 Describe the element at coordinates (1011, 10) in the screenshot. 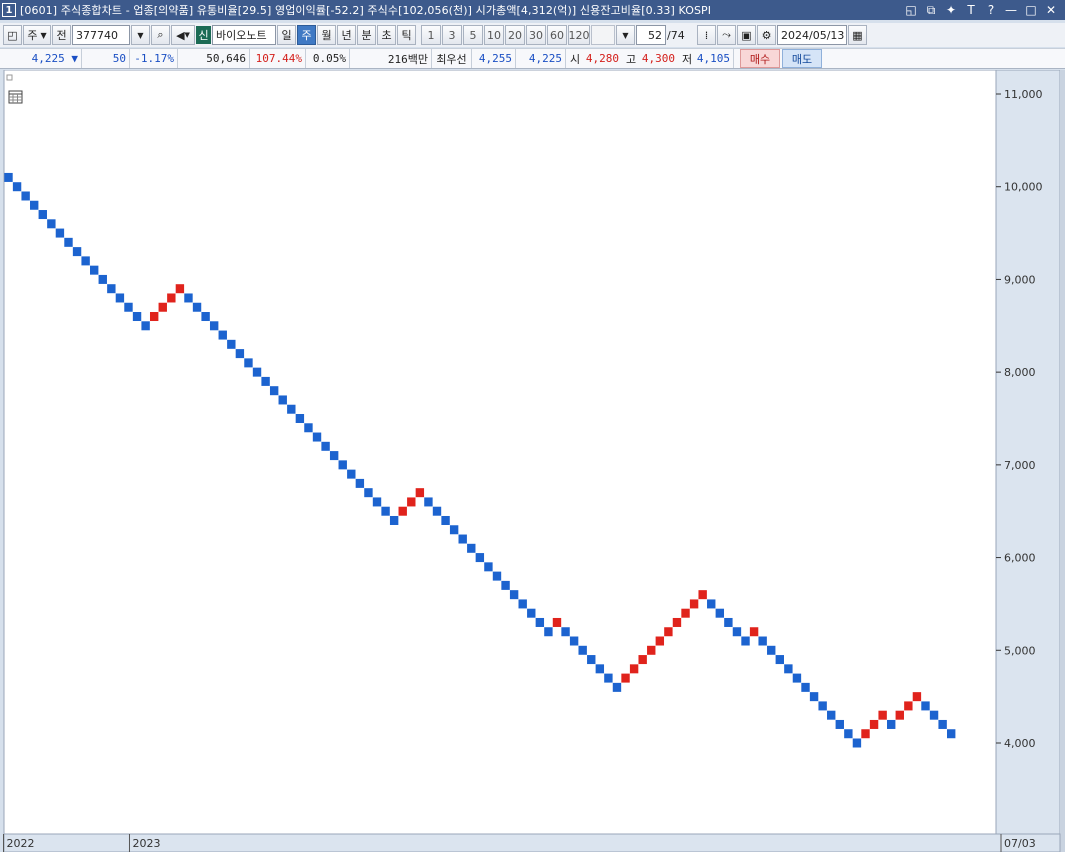

I see `minimize-icon: —` at that location.